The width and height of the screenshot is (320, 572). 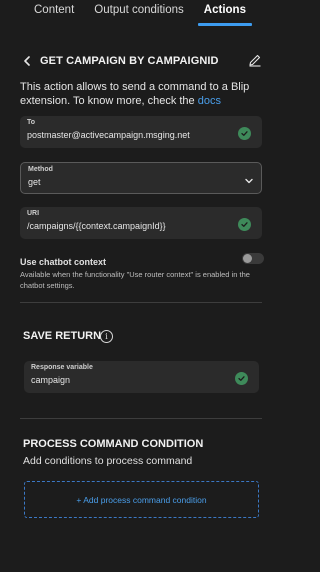 I want to click on info-icon: i, so click(x=106, y=336).